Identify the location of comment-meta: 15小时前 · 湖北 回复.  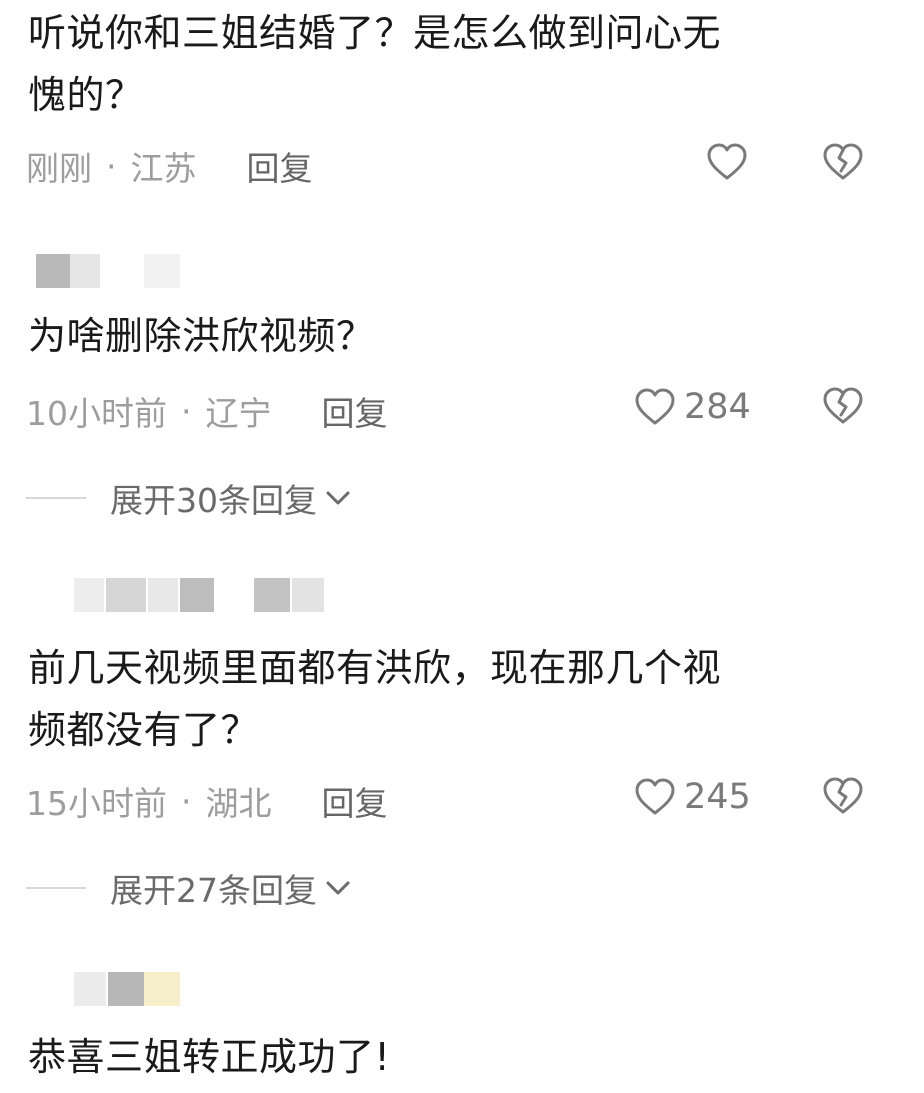
(207, 801).